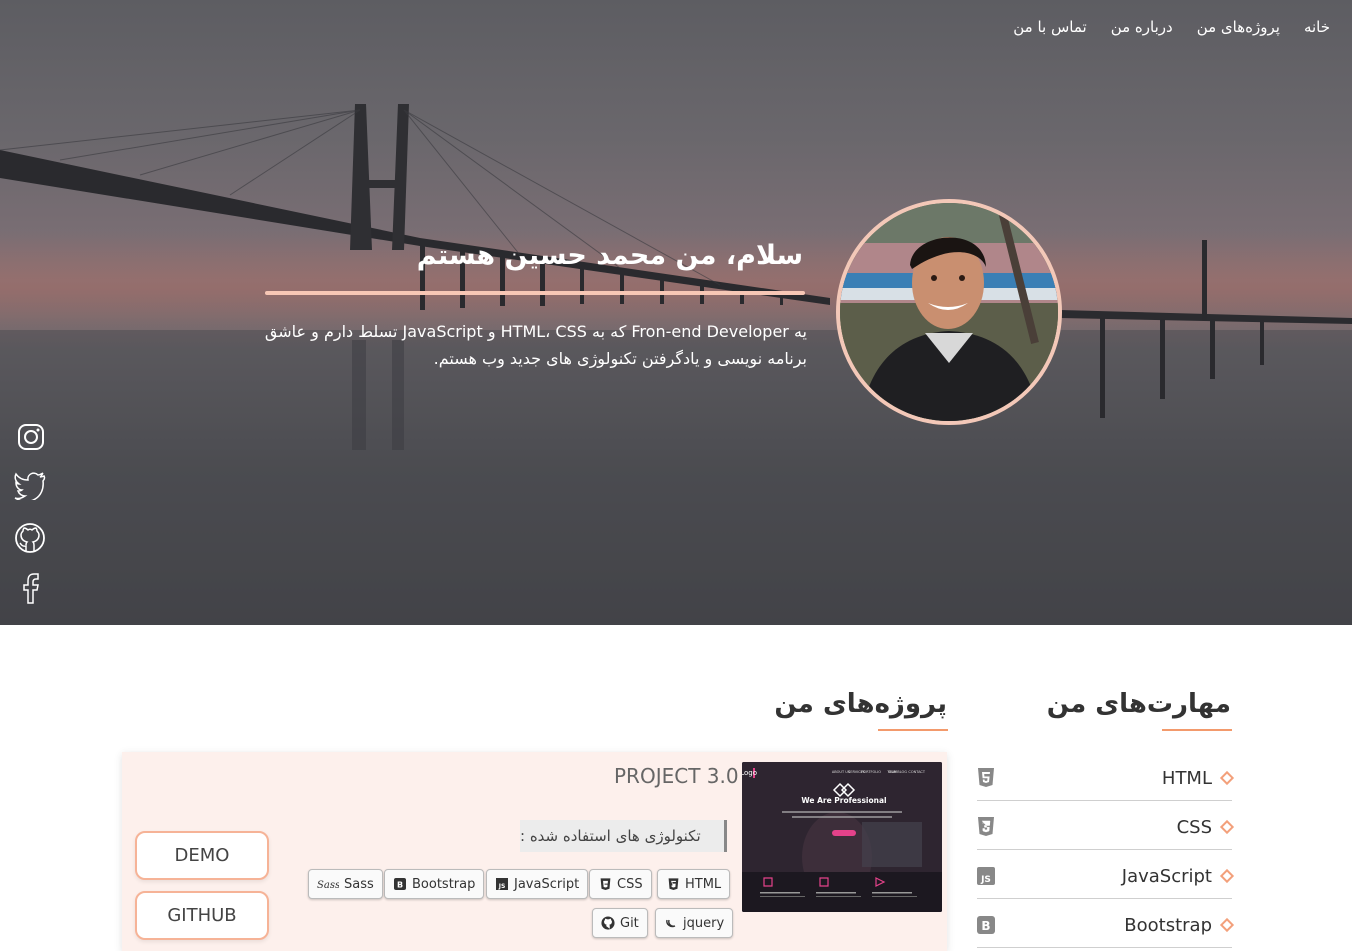  Describe the element at coordinates (1166, 876) in the screenshot. I see `skill-name: JavaScript` at that location.